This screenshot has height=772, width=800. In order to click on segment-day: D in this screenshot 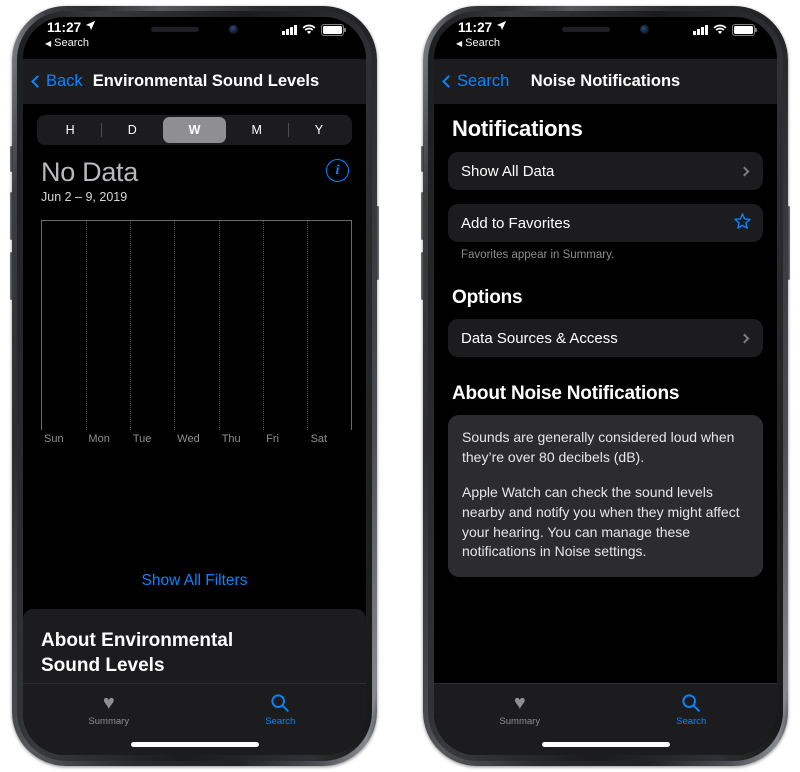, I will do `click(132, 130)`.